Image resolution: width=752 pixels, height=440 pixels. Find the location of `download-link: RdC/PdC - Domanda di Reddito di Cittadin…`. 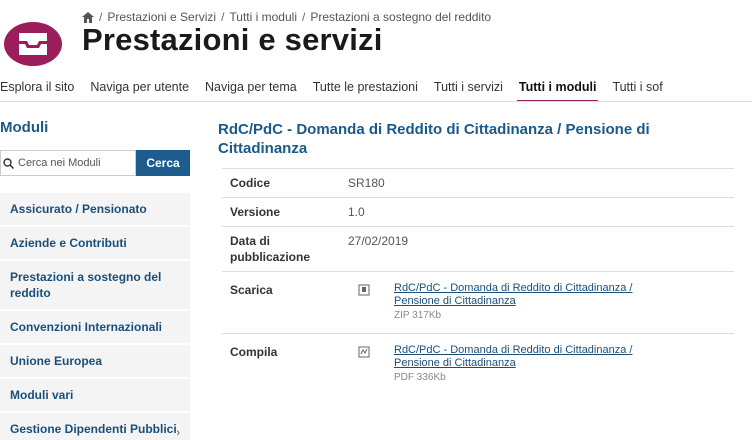

download-link: RdC/PdC - Domanda di Reddito di Cittadin… is located at coordinates (534, 295).